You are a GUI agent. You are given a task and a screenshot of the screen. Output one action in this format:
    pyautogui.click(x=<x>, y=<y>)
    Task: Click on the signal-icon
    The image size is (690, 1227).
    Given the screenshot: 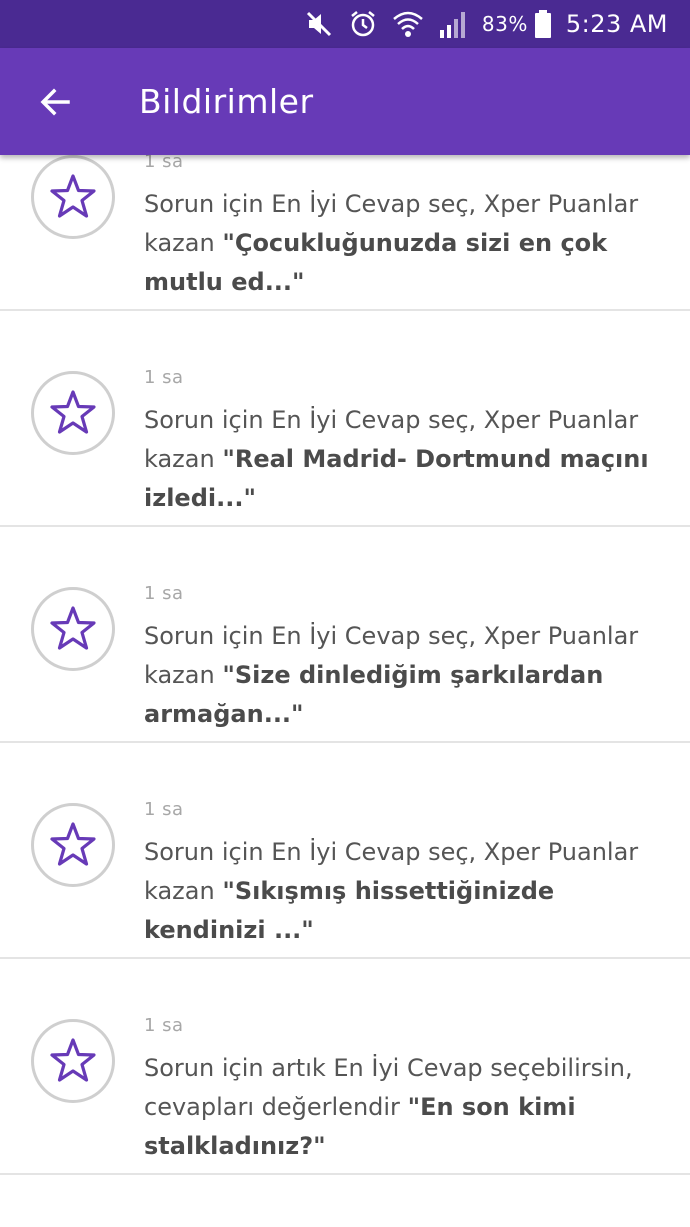 What is the action you would take?
    pyautogui.click(x=453, y=24)
    